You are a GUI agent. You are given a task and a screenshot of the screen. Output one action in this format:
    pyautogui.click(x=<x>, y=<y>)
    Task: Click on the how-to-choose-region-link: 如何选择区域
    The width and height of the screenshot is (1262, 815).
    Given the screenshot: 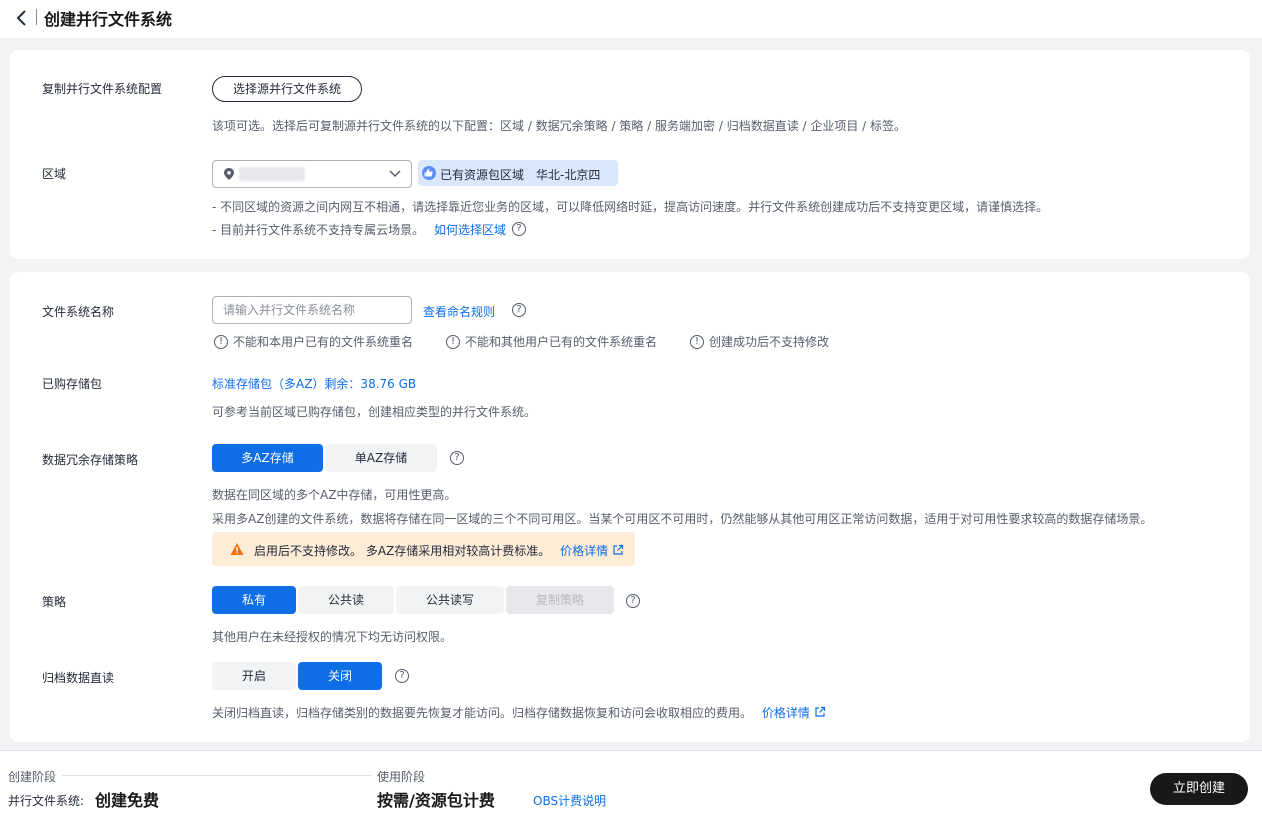 What is the action you would take?
    pyautogui.click(x=470, y=230)
    